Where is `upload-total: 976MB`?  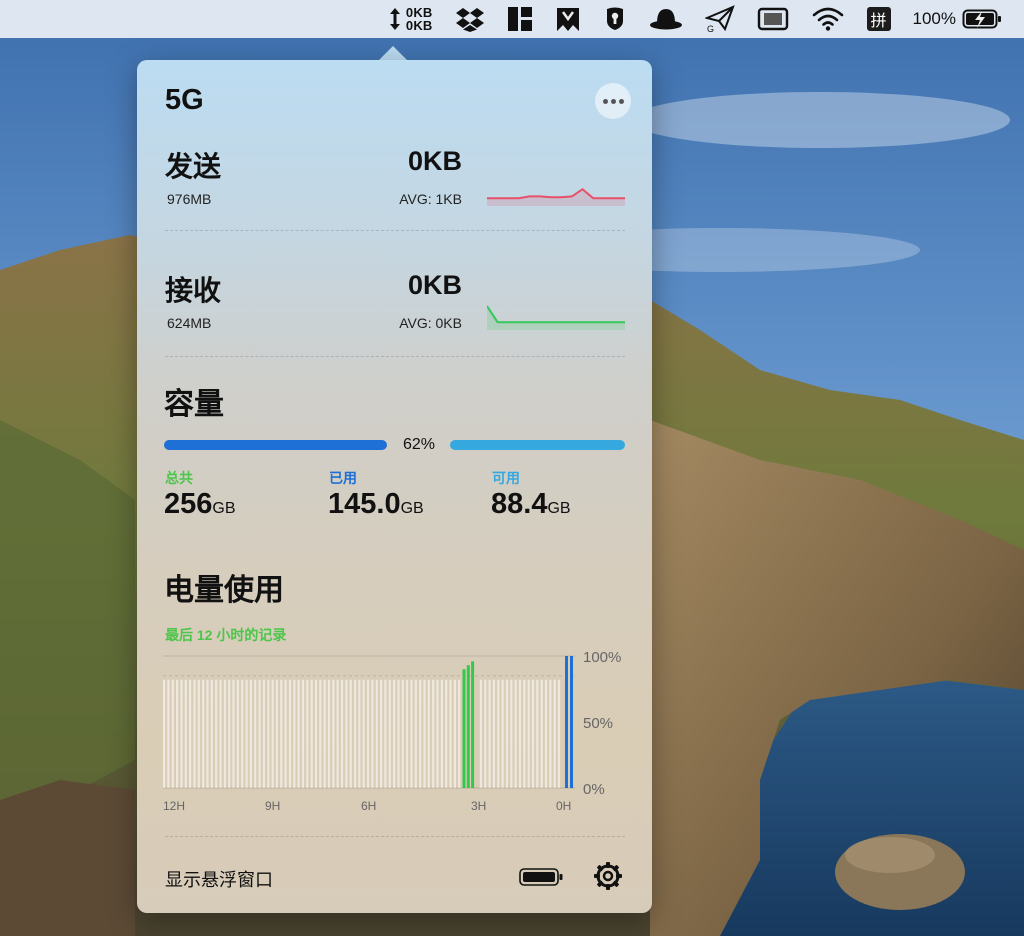
upload-total: 976MB is located at coordinates (189, 199).